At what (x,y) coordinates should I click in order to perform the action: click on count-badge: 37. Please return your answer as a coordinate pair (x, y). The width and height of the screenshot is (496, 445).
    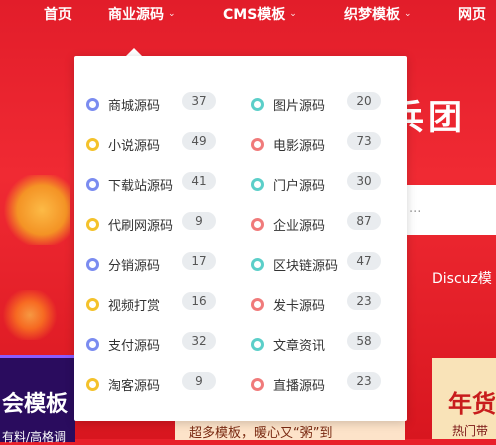
    Looking at the image, I should click on (199, 101).